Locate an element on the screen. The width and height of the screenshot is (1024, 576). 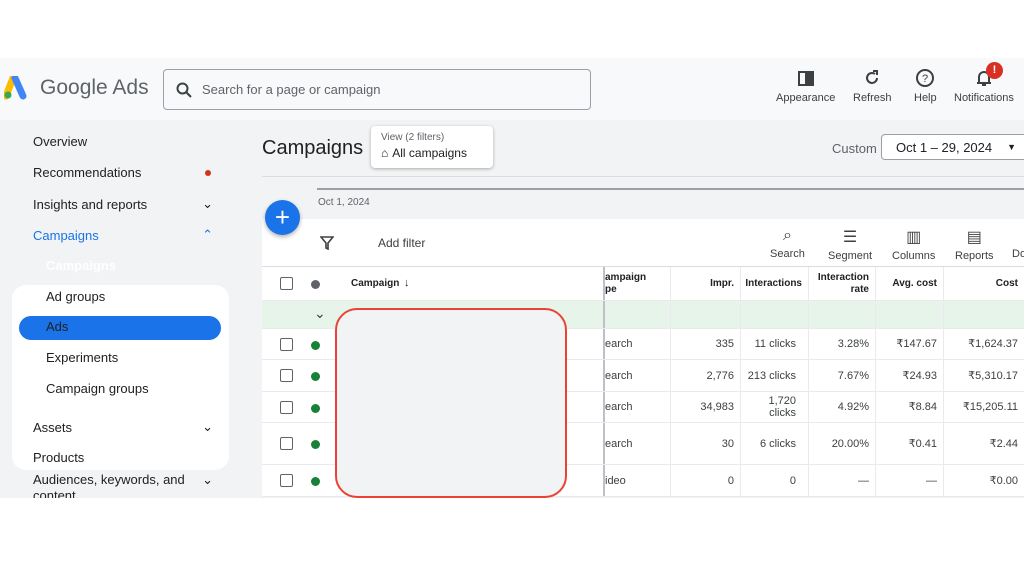
label: Notifications is located at coordinates (984, 98).